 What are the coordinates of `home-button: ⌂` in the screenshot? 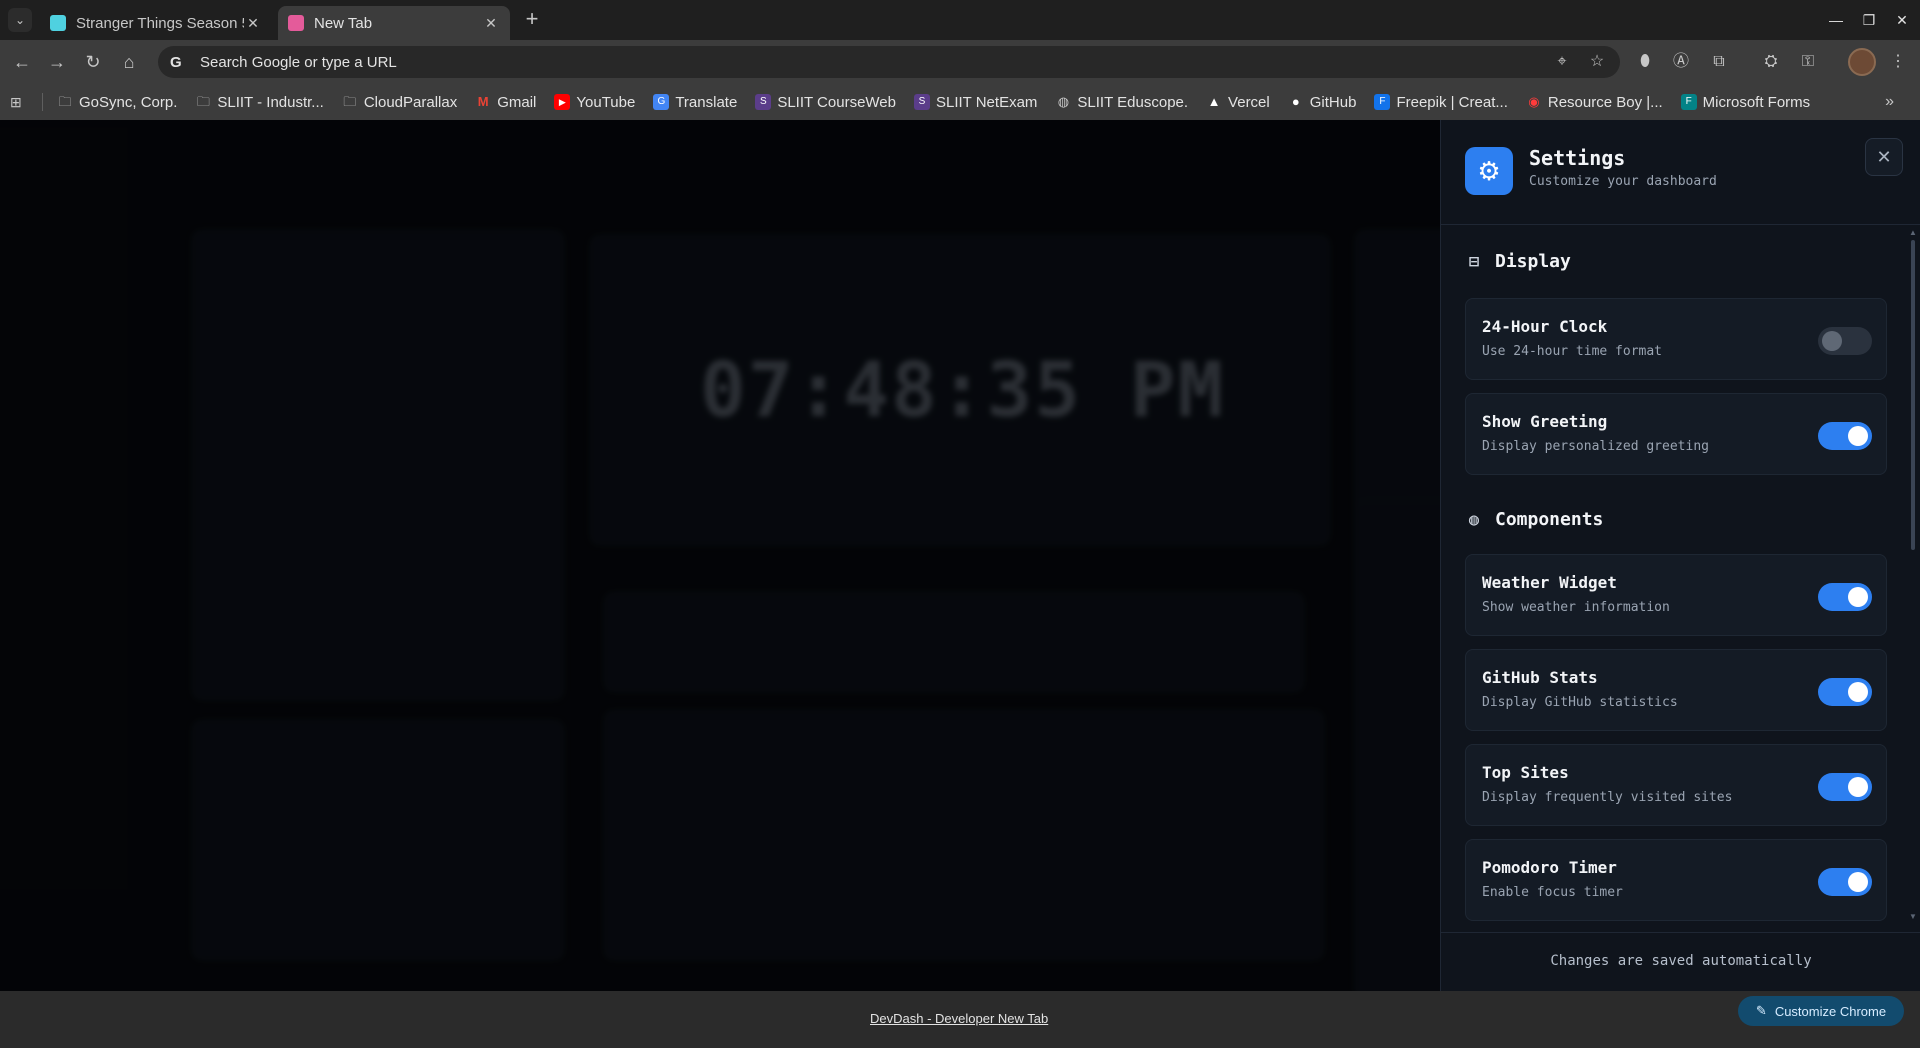 It's located at (129, 62).